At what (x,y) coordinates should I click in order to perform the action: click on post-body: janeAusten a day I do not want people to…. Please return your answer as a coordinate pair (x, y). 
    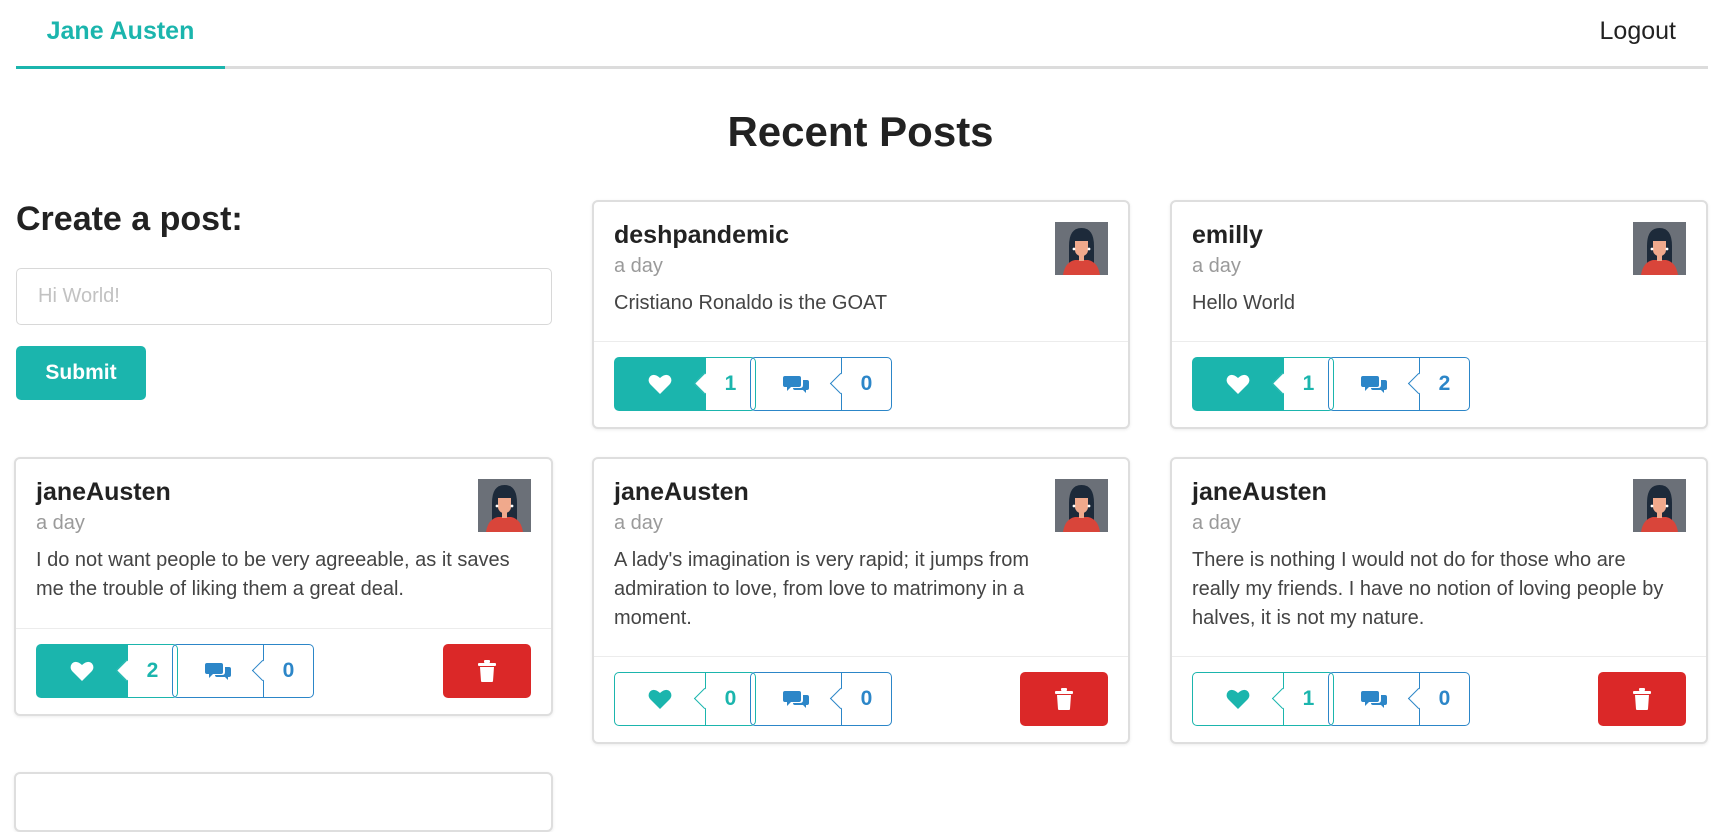
    Looking at the image, I should click on (283, 531).